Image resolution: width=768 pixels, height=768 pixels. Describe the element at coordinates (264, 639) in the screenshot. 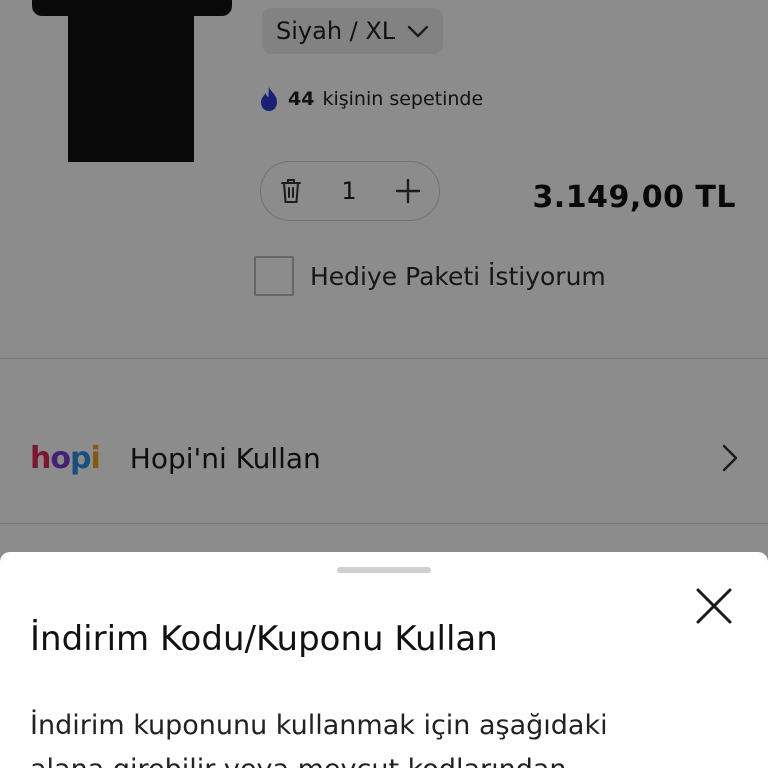

I see `sheet-title: İndirim Kodu/Kuponu Kullan` at that location.